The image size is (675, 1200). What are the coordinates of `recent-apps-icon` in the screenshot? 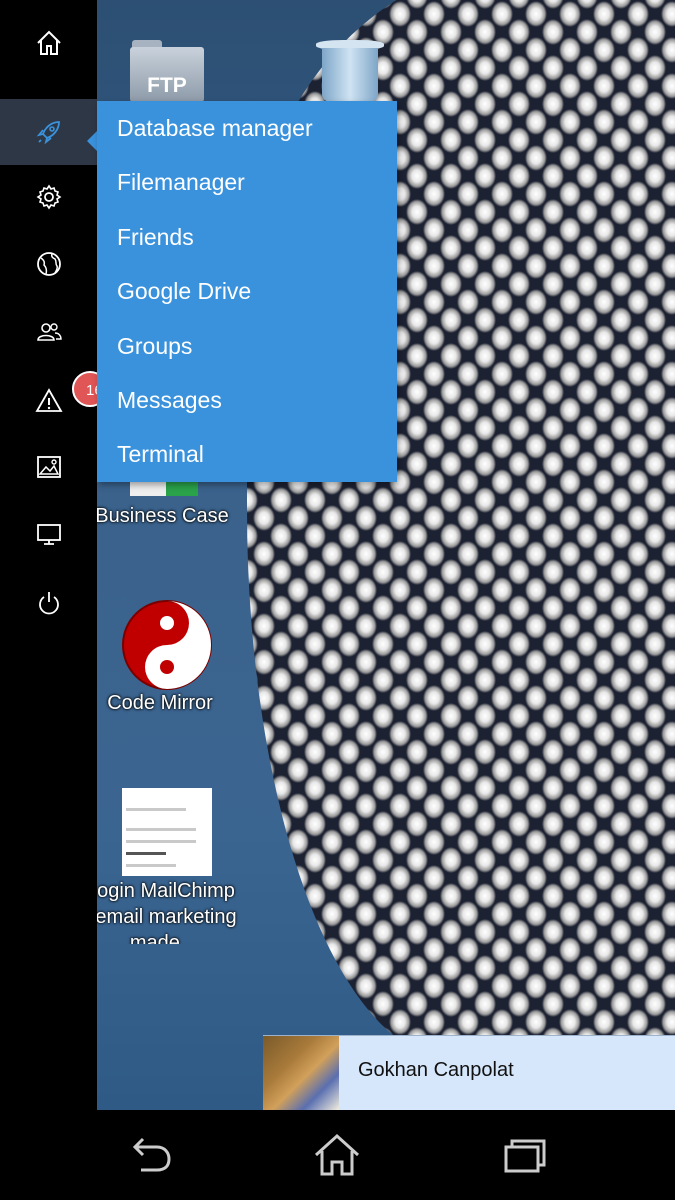 It's located at (525, 1156).